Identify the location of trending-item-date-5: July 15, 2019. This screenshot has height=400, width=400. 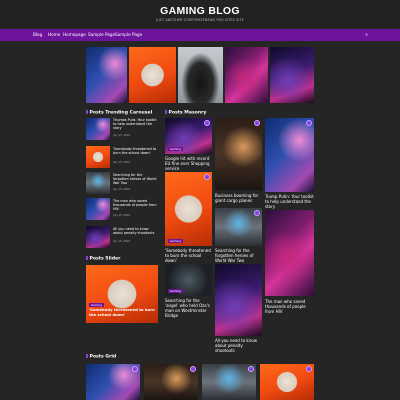
(122, 241).